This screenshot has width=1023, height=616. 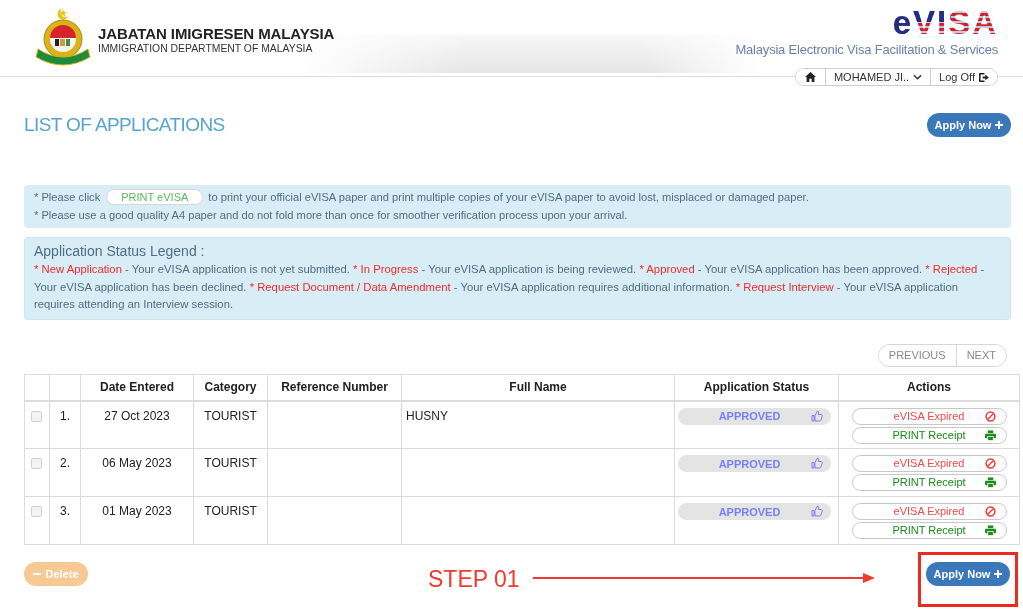 I want to click on row-number: 1., so click(x=65, y=424).